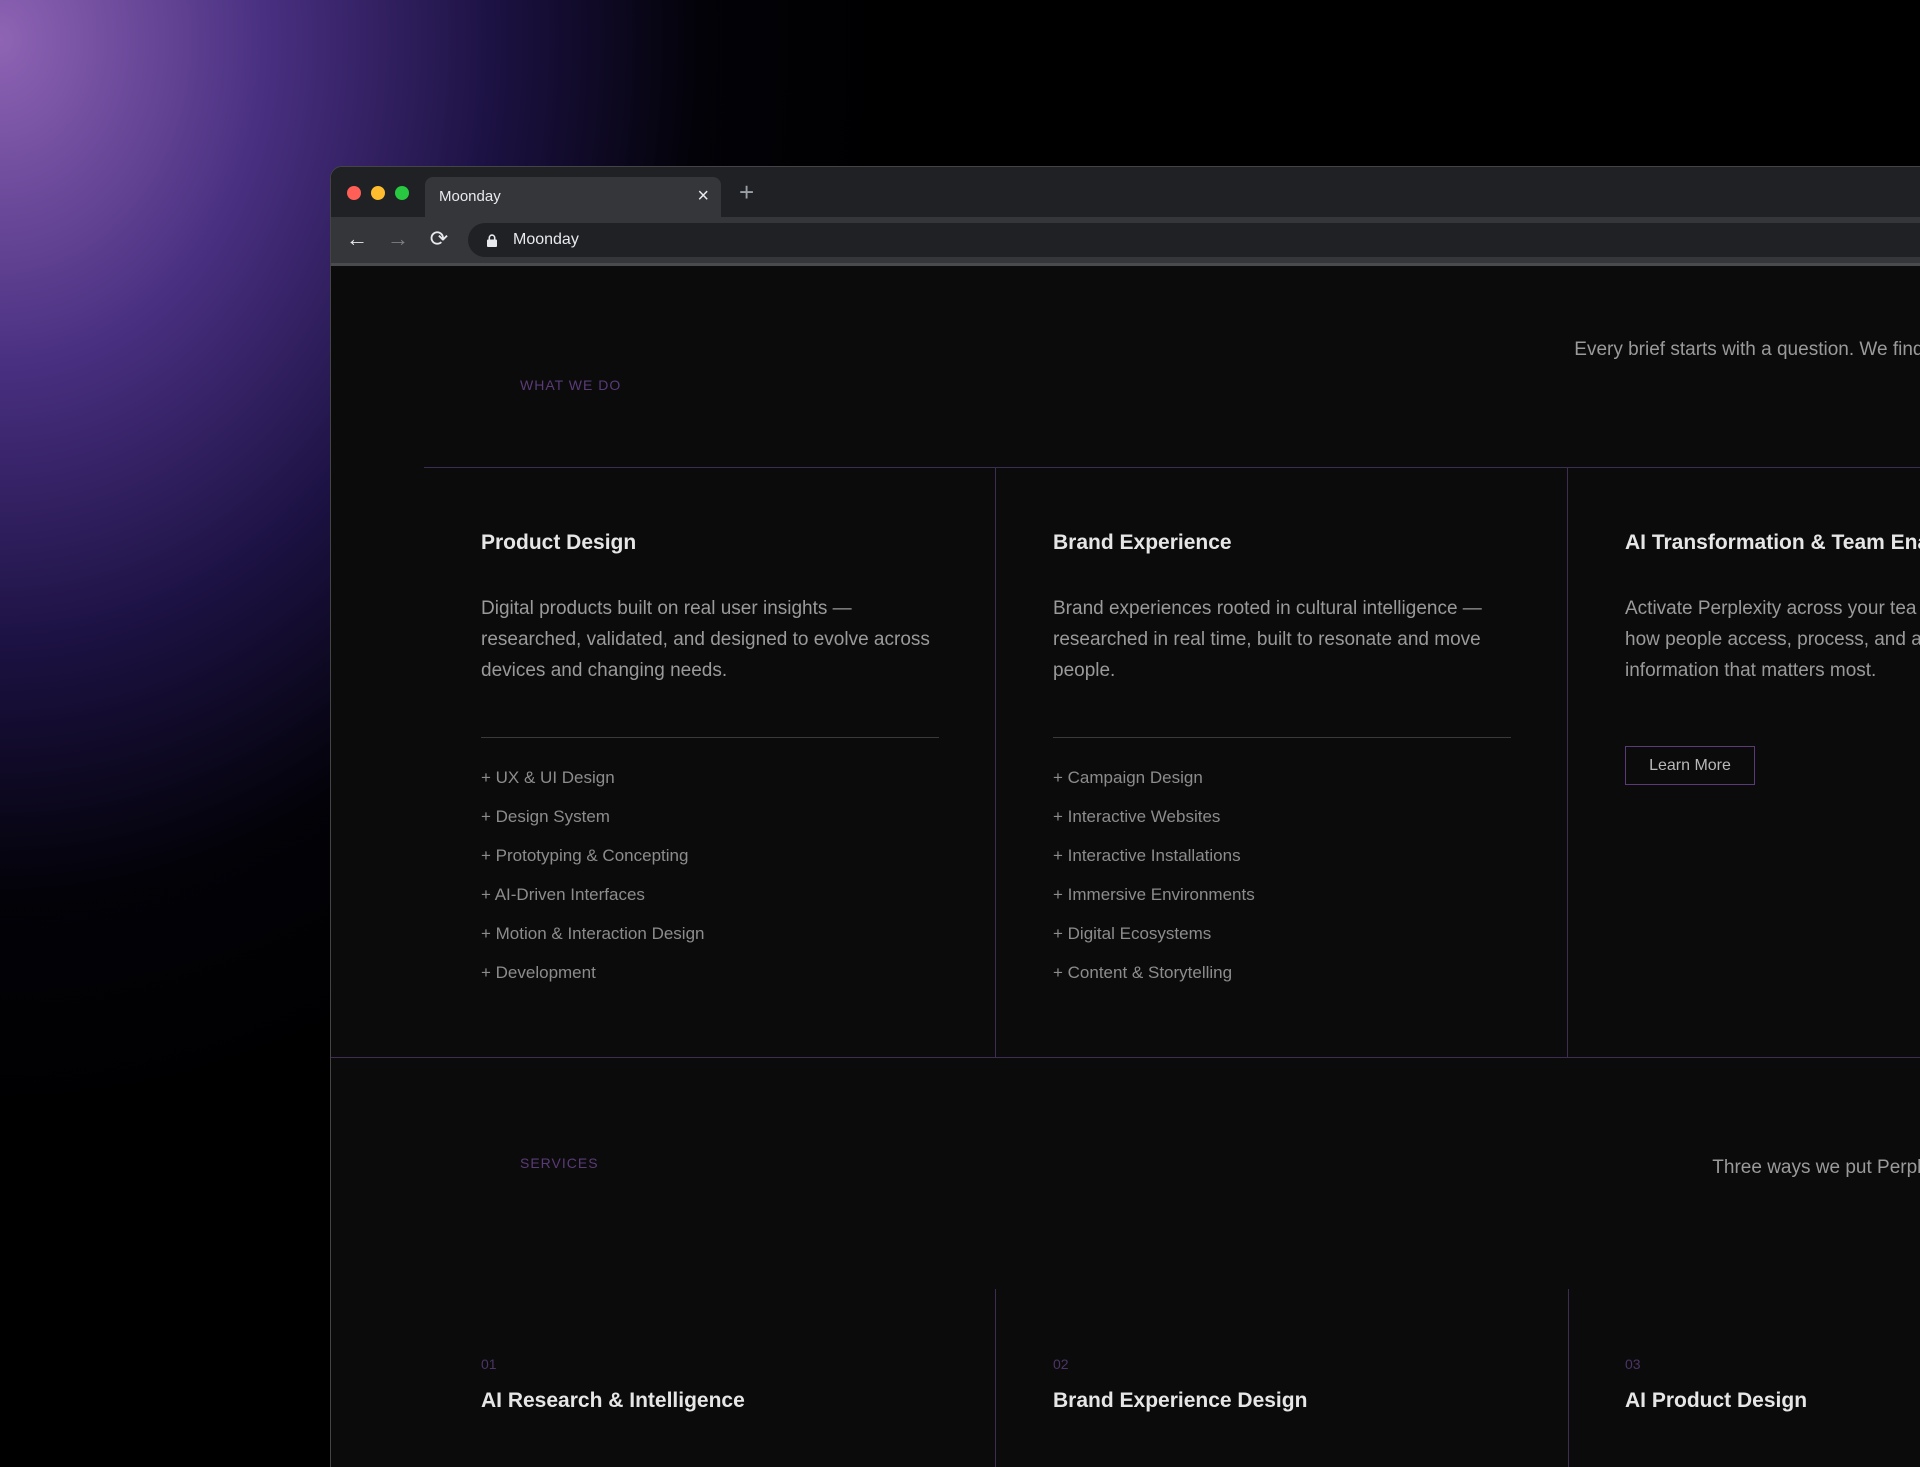 The height and width of the screenshot is (1467, 1920). I want to click on card-title: Brand Experience, so click(1142, 542).